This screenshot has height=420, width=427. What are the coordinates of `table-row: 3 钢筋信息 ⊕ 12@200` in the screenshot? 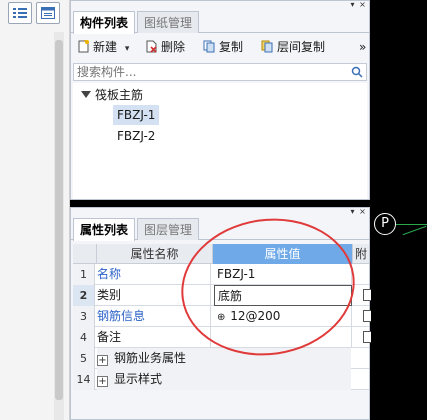 It's located at (224, 316).